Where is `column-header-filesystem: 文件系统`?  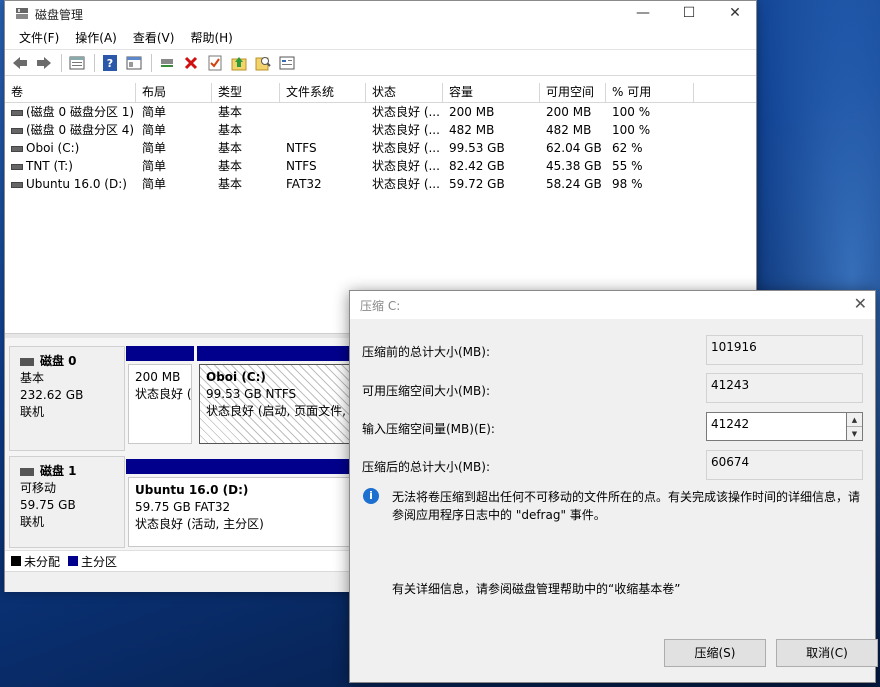
column-header-filesystem: 文件系统 is located at coordinates (323, 92).